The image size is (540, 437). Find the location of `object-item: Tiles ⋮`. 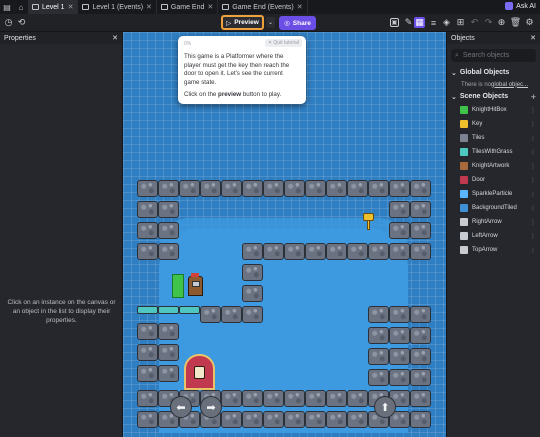

object-item: Tiles ⋮ is located at coordinates (493, 138).